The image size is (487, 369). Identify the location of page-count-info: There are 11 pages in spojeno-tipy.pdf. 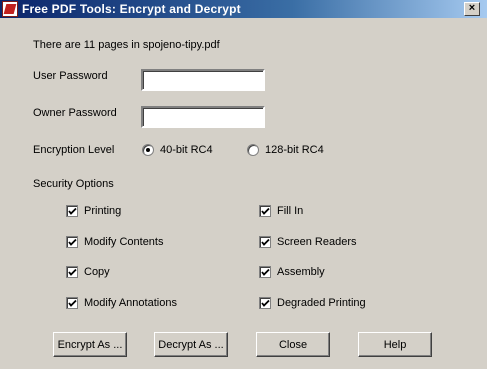
(126, 45).